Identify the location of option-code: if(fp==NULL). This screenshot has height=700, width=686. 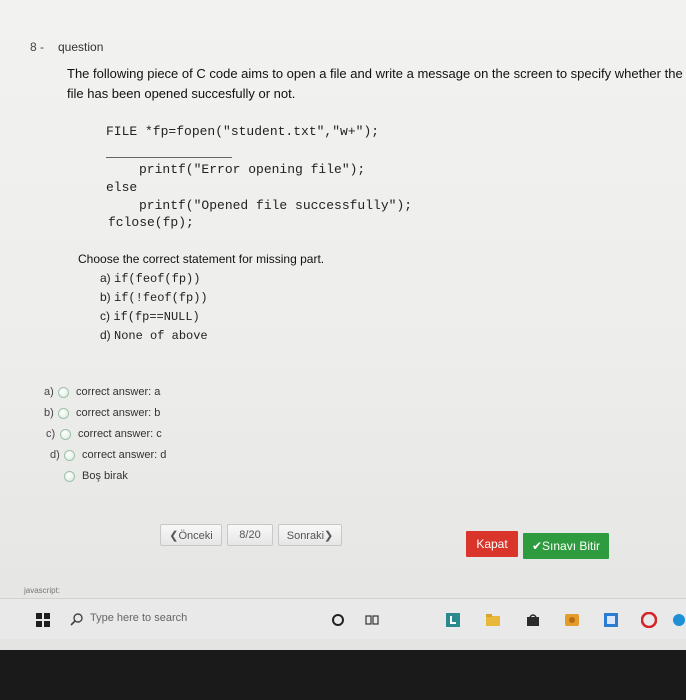
(156, 317).